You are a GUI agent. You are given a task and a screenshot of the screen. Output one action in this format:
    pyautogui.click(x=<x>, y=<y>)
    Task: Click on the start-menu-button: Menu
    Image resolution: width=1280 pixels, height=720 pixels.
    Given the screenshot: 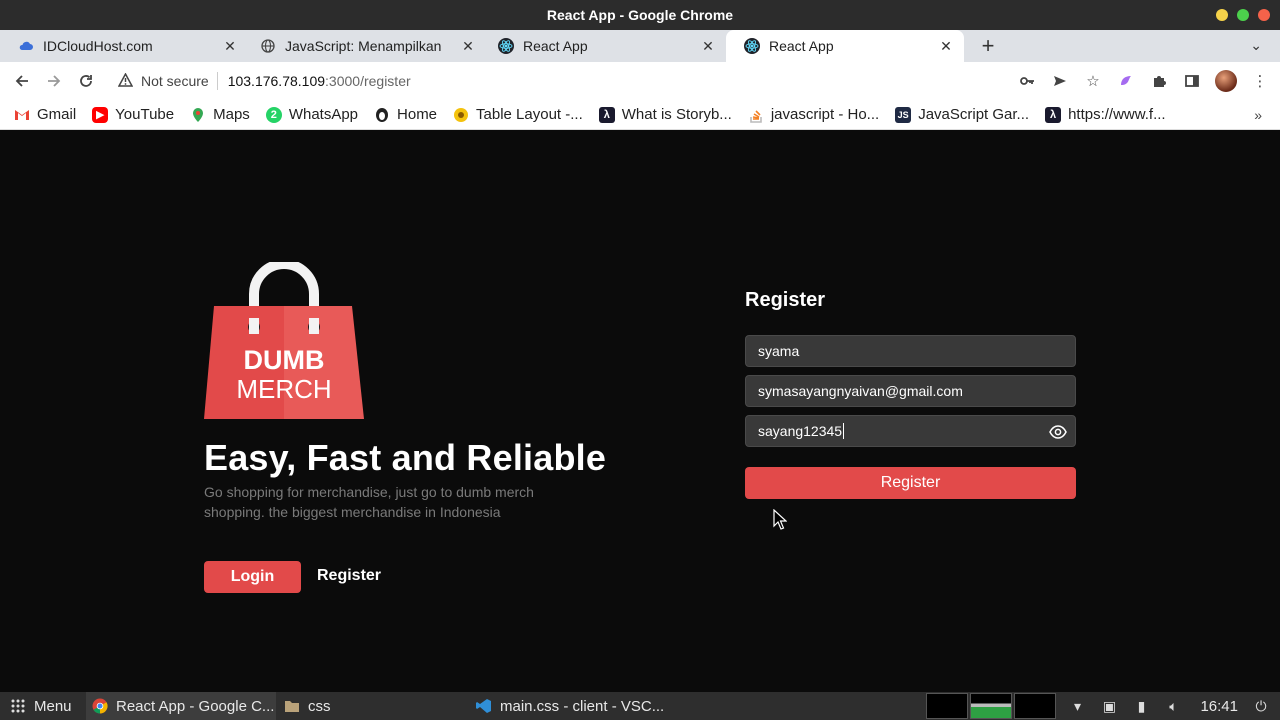 What is the action you would take?
    pyautogui.click(x=41, y=706)
    